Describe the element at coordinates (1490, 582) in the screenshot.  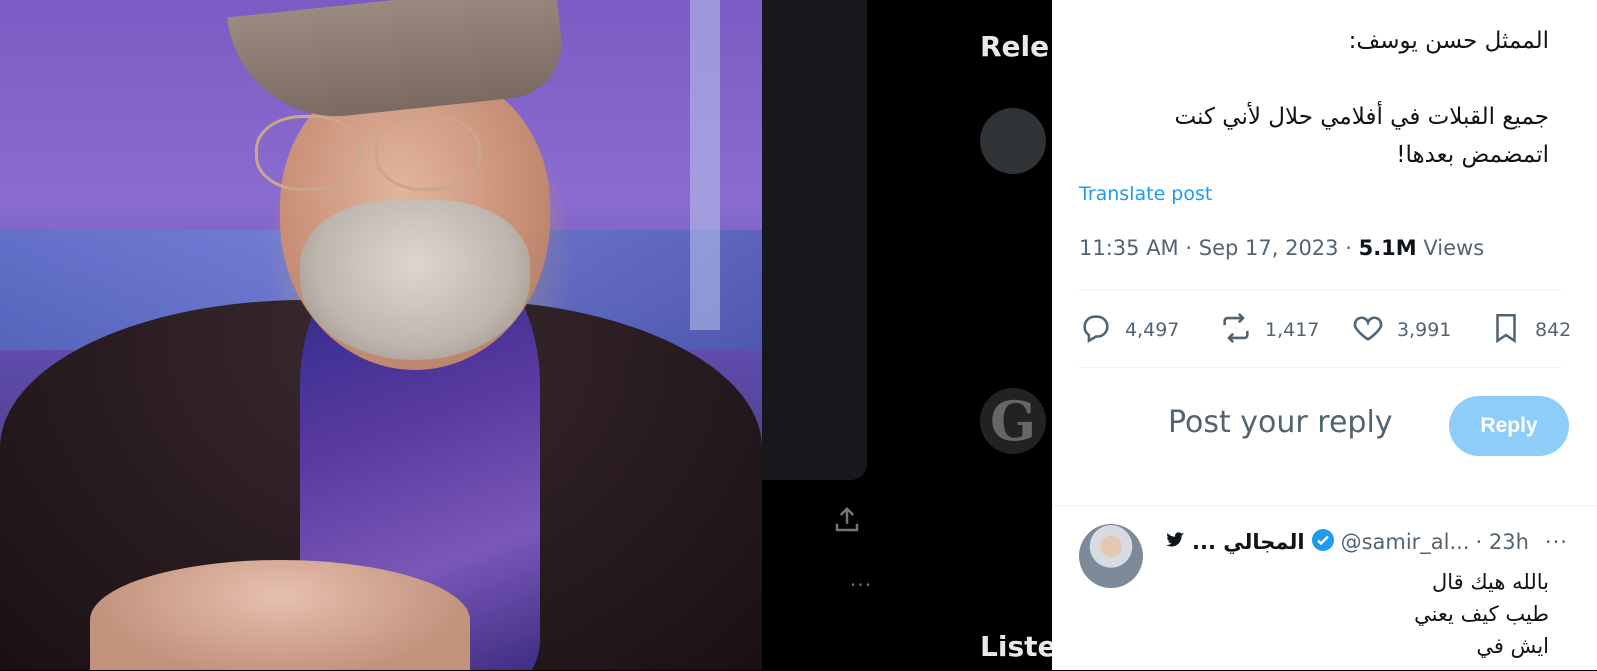
I see `reply-text-line: بالله هيك قال` at that location.